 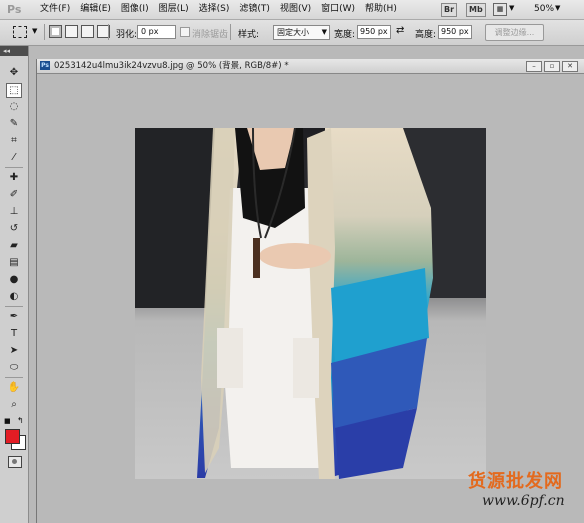 I want to click on menu-edit: 编辑(E), so click(x=95, y=9).